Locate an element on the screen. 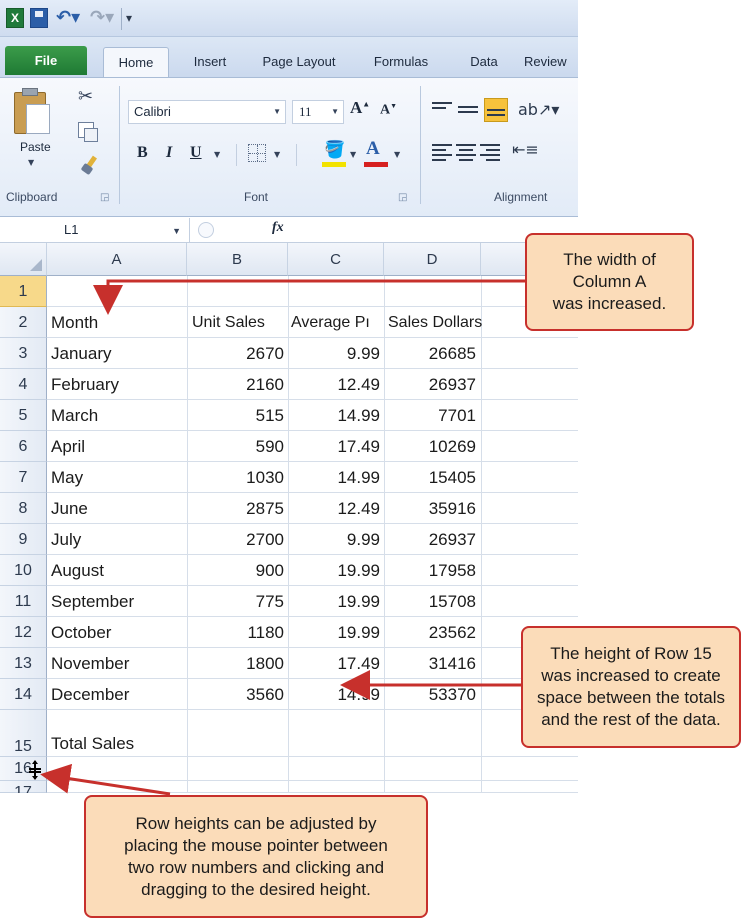 The height and width of the screenshot is (923, 751). cell-d14: 53370 is located at coordinates (432, 694).